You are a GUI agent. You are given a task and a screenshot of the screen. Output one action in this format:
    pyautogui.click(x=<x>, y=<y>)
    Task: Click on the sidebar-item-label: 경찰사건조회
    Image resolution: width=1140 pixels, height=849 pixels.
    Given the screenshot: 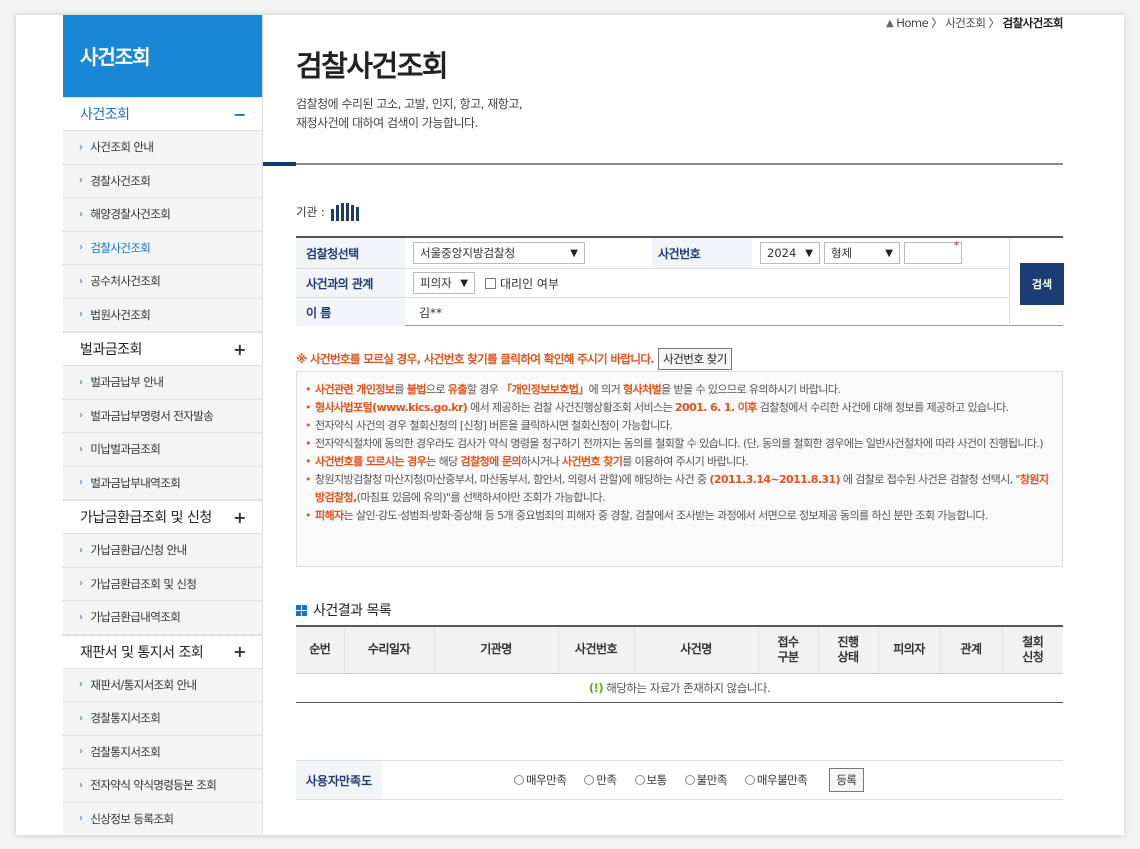 What is the action you would take?
    pyautogui.click(x=120, y=180)
    